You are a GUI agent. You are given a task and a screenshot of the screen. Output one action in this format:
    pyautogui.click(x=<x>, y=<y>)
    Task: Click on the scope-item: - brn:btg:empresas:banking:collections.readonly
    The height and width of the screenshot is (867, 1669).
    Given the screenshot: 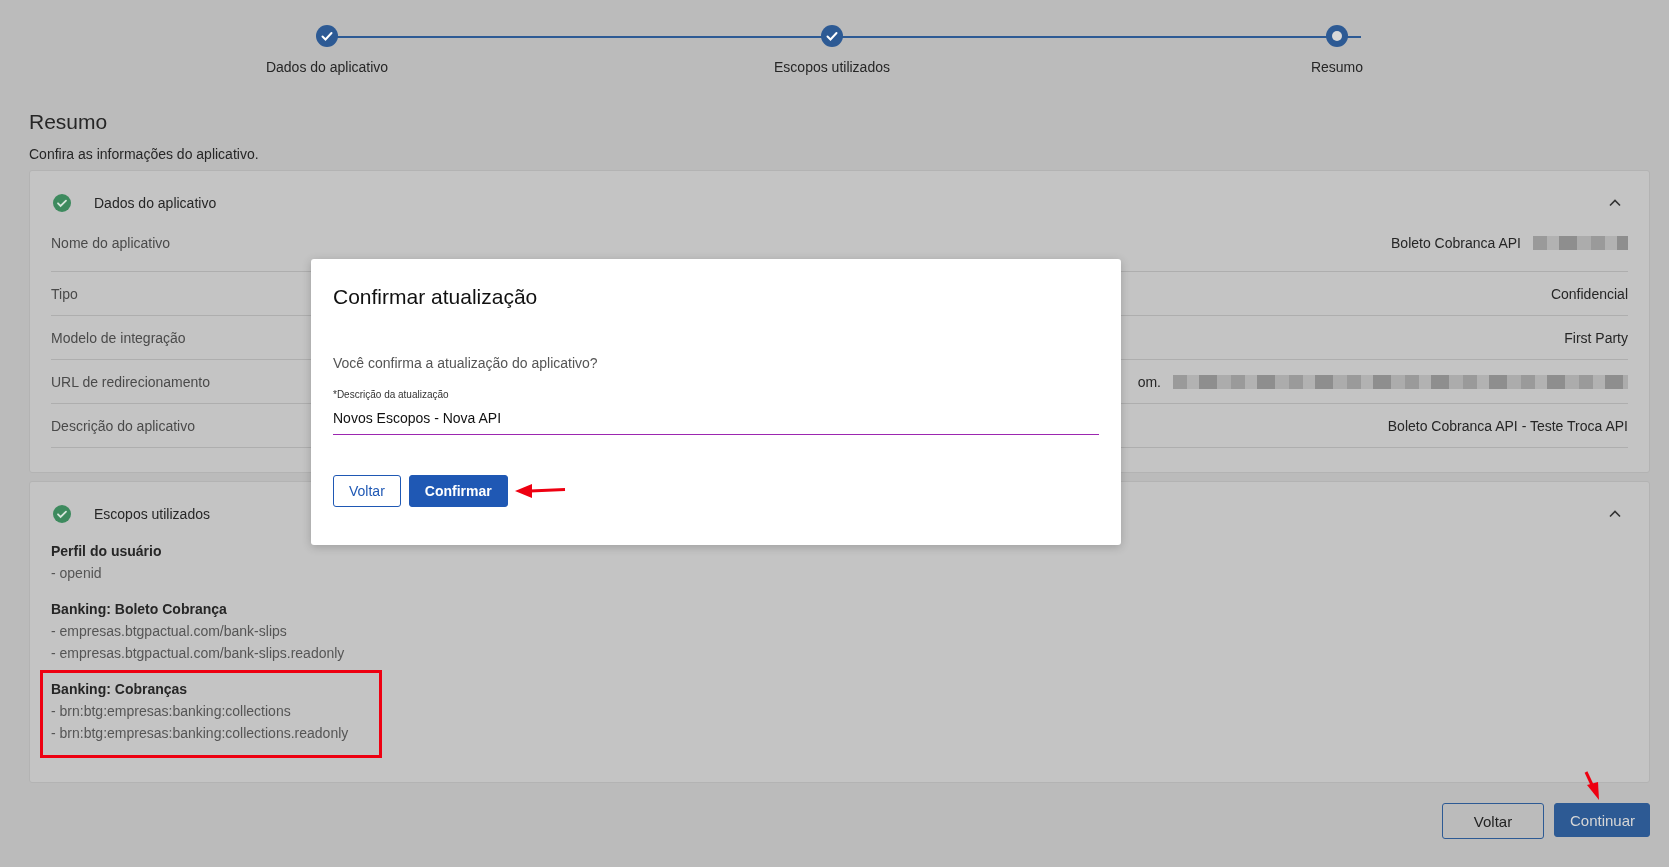 What is the action you would take?
    pyautogui.click(x=200, y=733)
    